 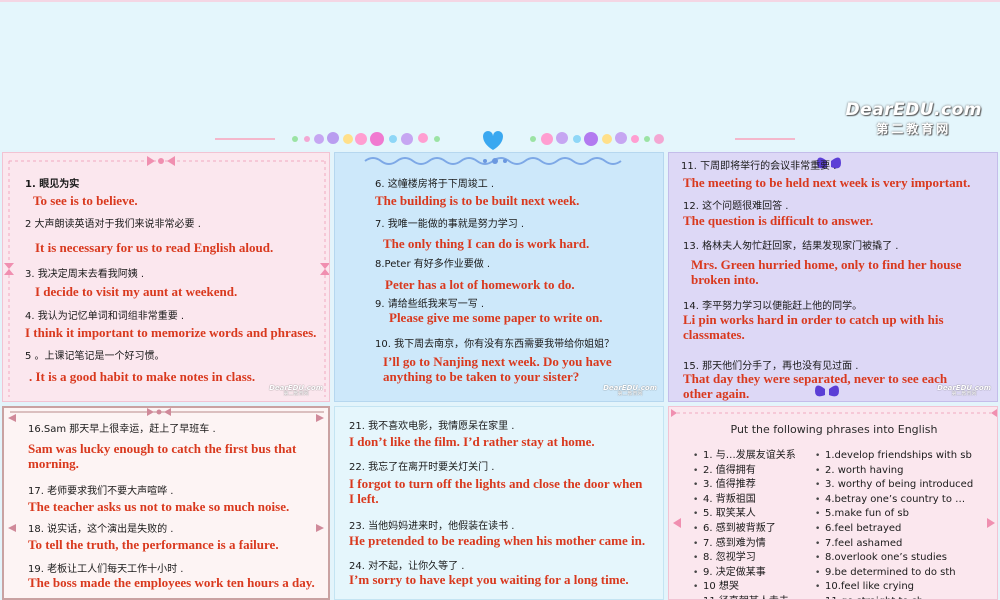 What do you see at coordinates (493, 161) in the screenshot?
I see `lace-border-ornament` at bounding box center [493, 161].